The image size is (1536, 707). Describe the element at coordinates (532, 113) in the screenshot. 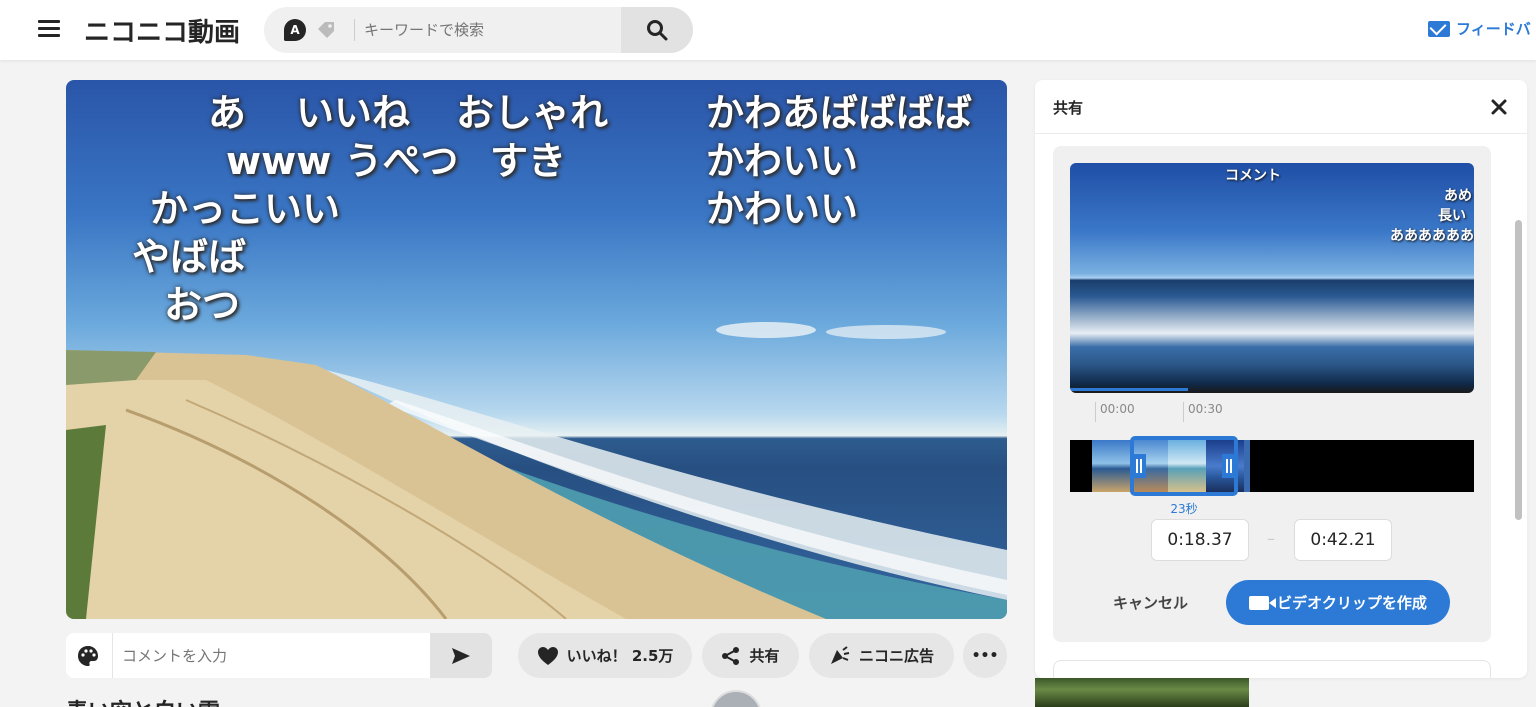

I see `danmaku-comment: おしゃれ` at that location.